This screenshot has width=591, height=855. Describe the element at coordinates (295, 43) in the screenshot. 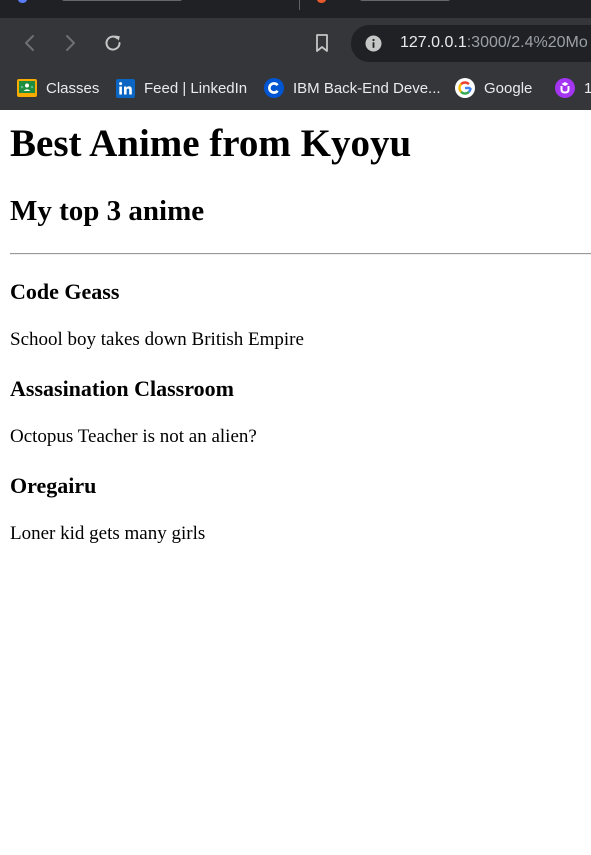

I see `browser-toolbar: 127.0.0.1:3000/2.4%20Mo` at that location.